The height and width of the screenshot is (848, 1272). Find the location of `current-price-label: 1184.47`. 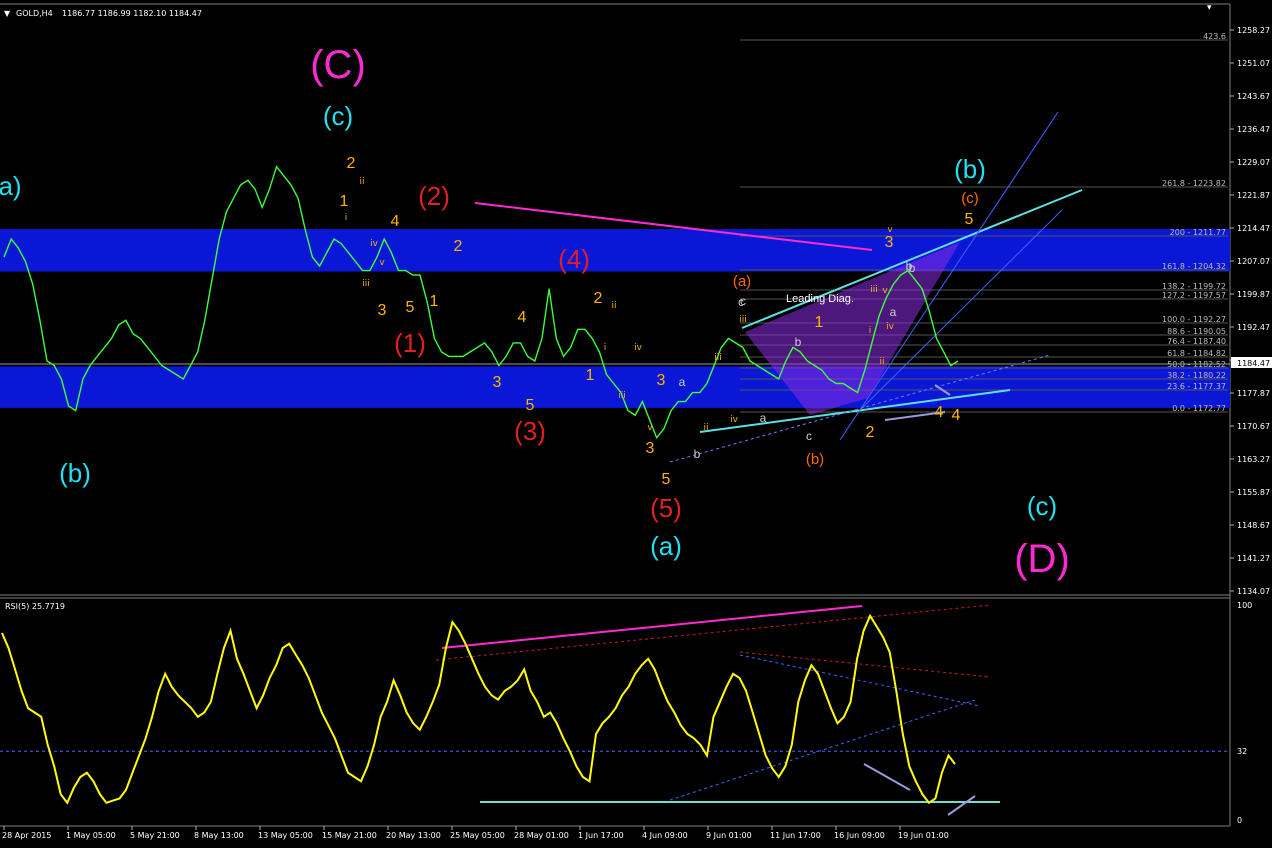

current-price-label: 1184.47 is located at coordinates (1253, 363).